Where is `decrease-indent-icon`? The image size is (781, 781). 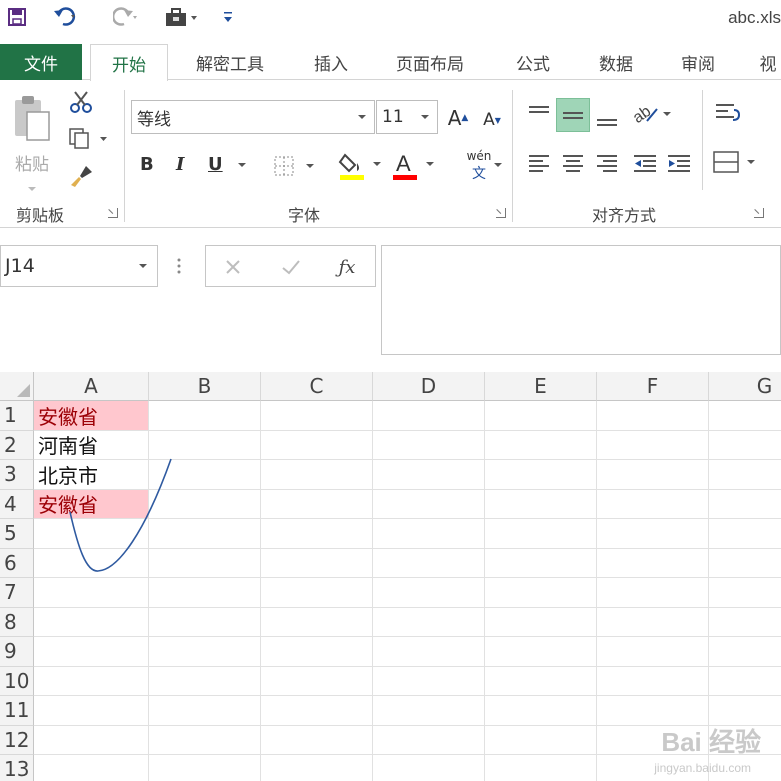
decrease-indent-icon is located at coordinates (645, 163).